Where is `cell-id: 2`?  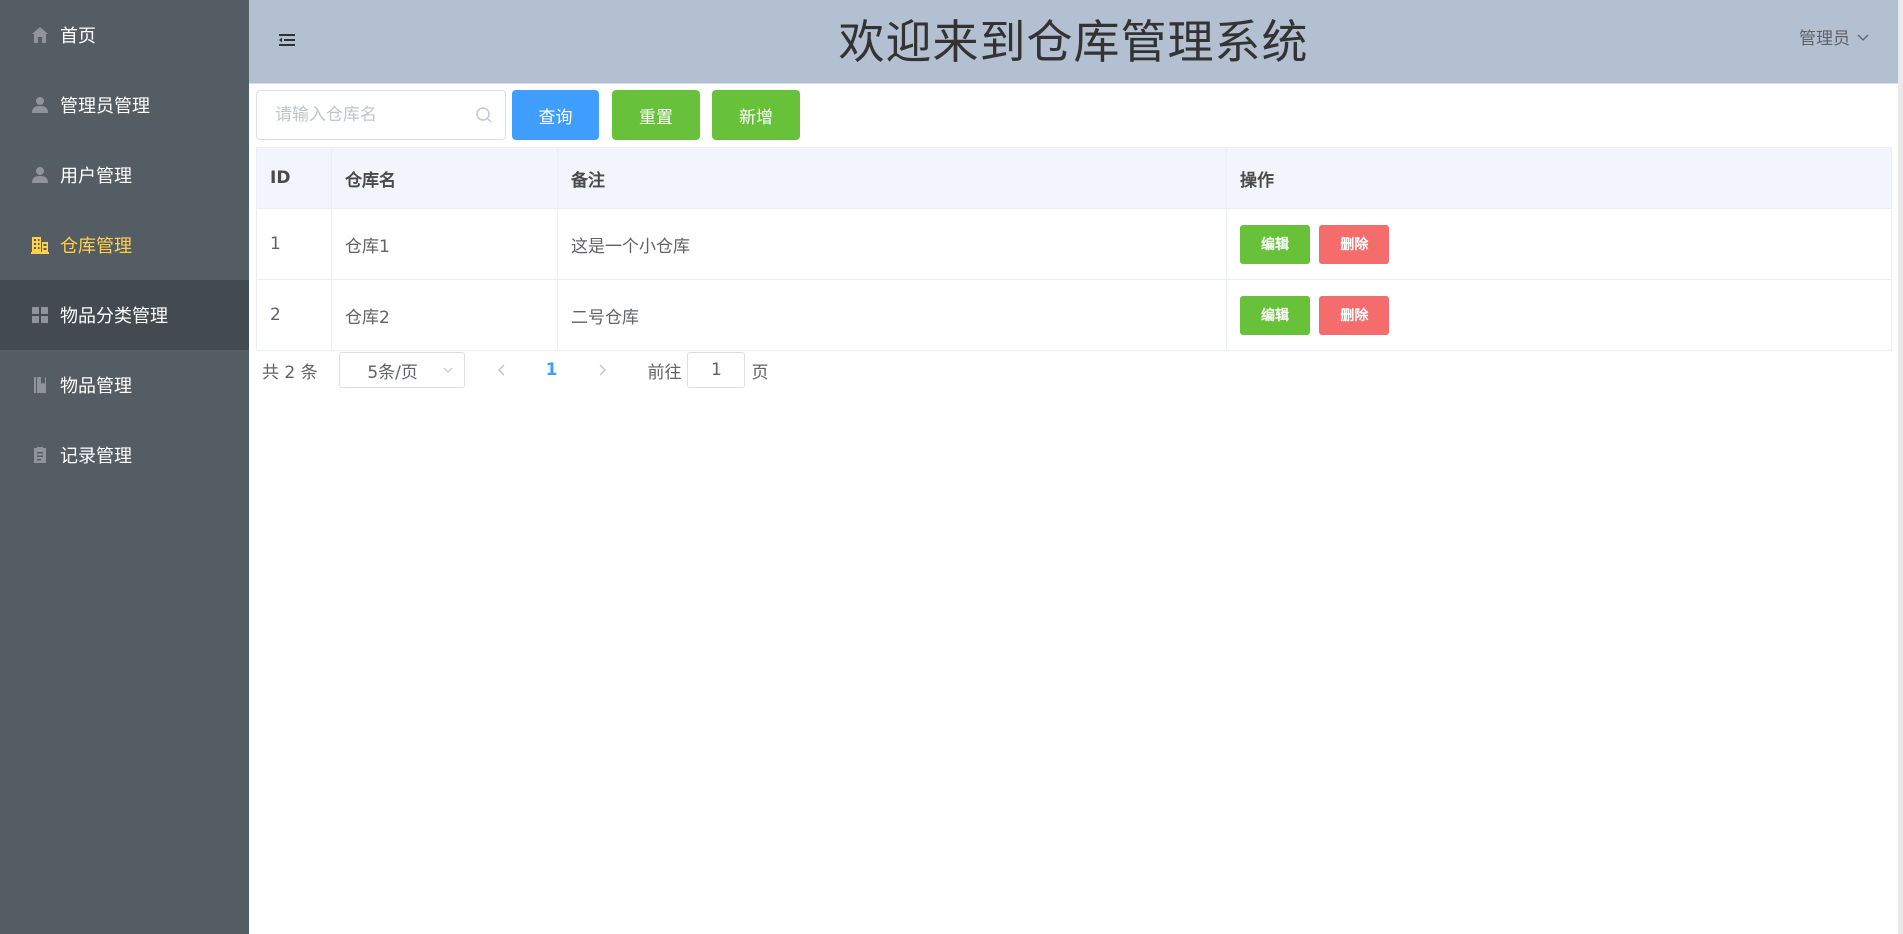
cell-id: 2 is located at coordinates (294, 315).